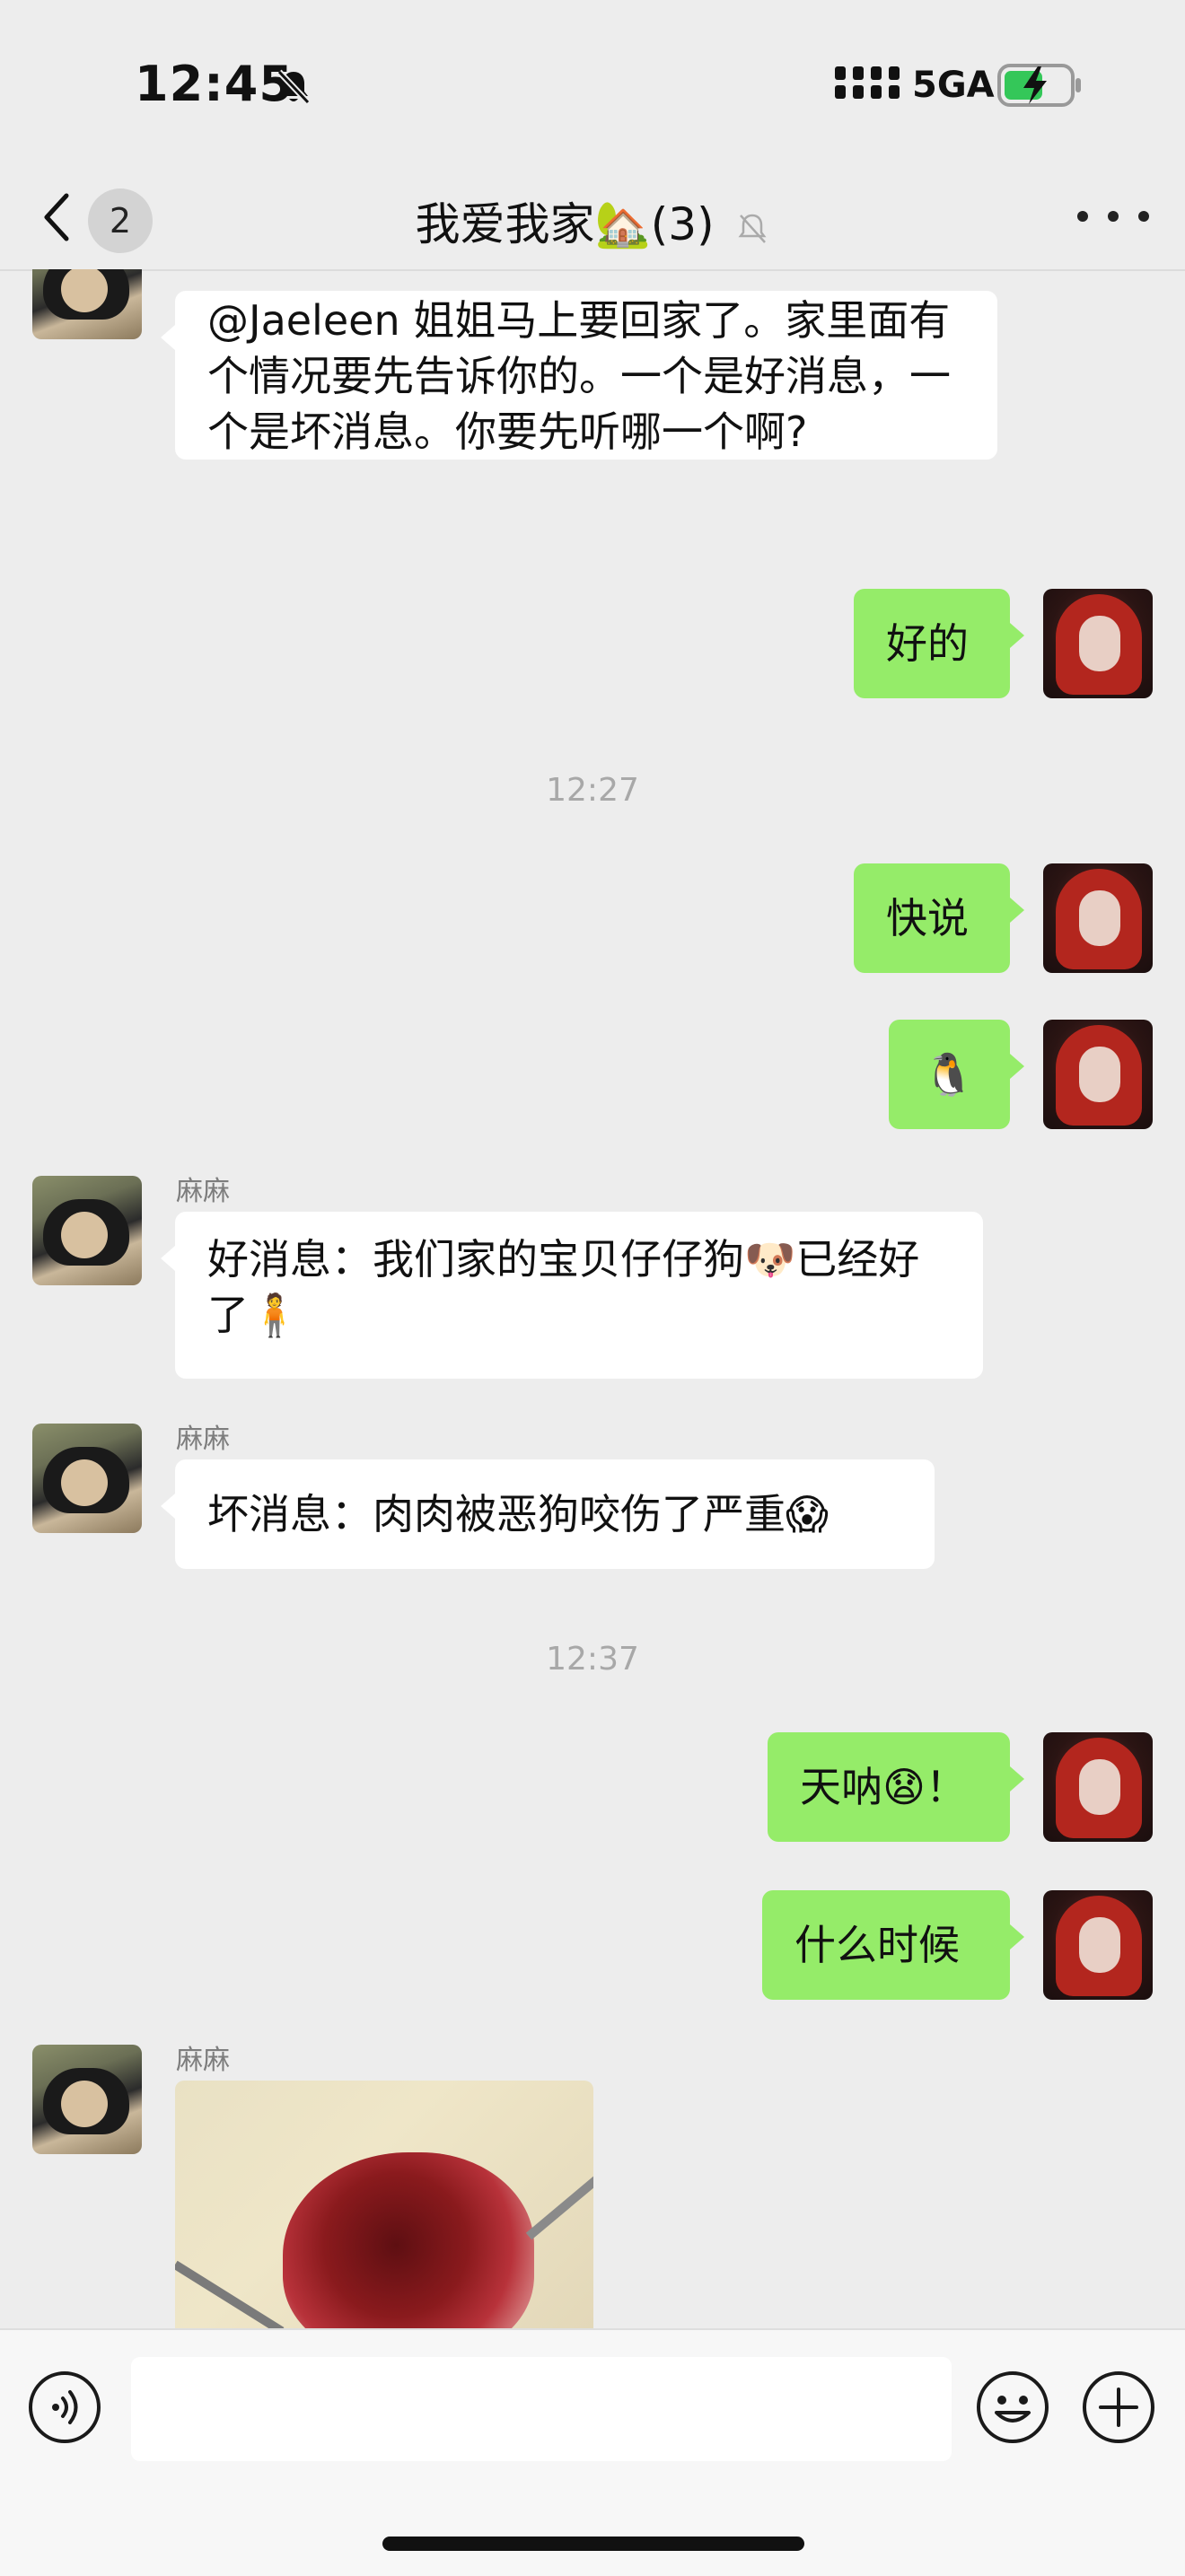 The image size is (1185, 2576). Describe the element at coordinates (541, 2409) in the screenshot. I see `message-input` at that location.